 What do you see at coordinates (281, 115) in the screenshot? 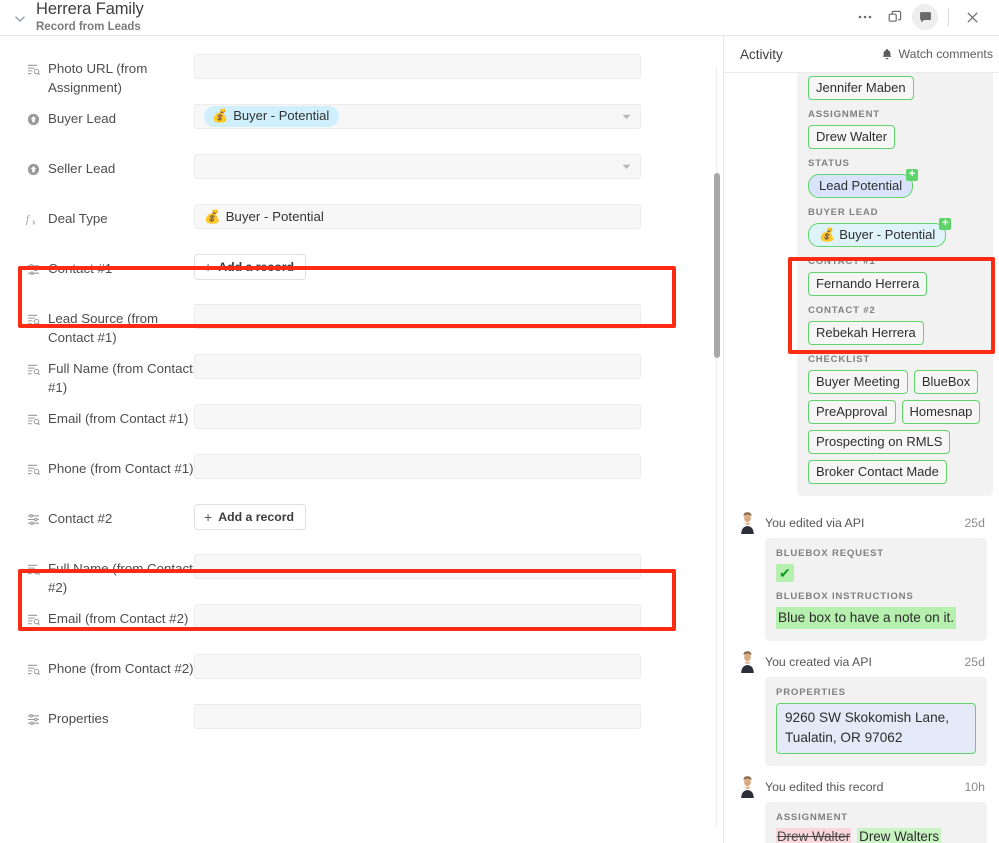
I see `field-buyer-lead-chip-label: Buyer - Potential` at bounding box center [281, 115].